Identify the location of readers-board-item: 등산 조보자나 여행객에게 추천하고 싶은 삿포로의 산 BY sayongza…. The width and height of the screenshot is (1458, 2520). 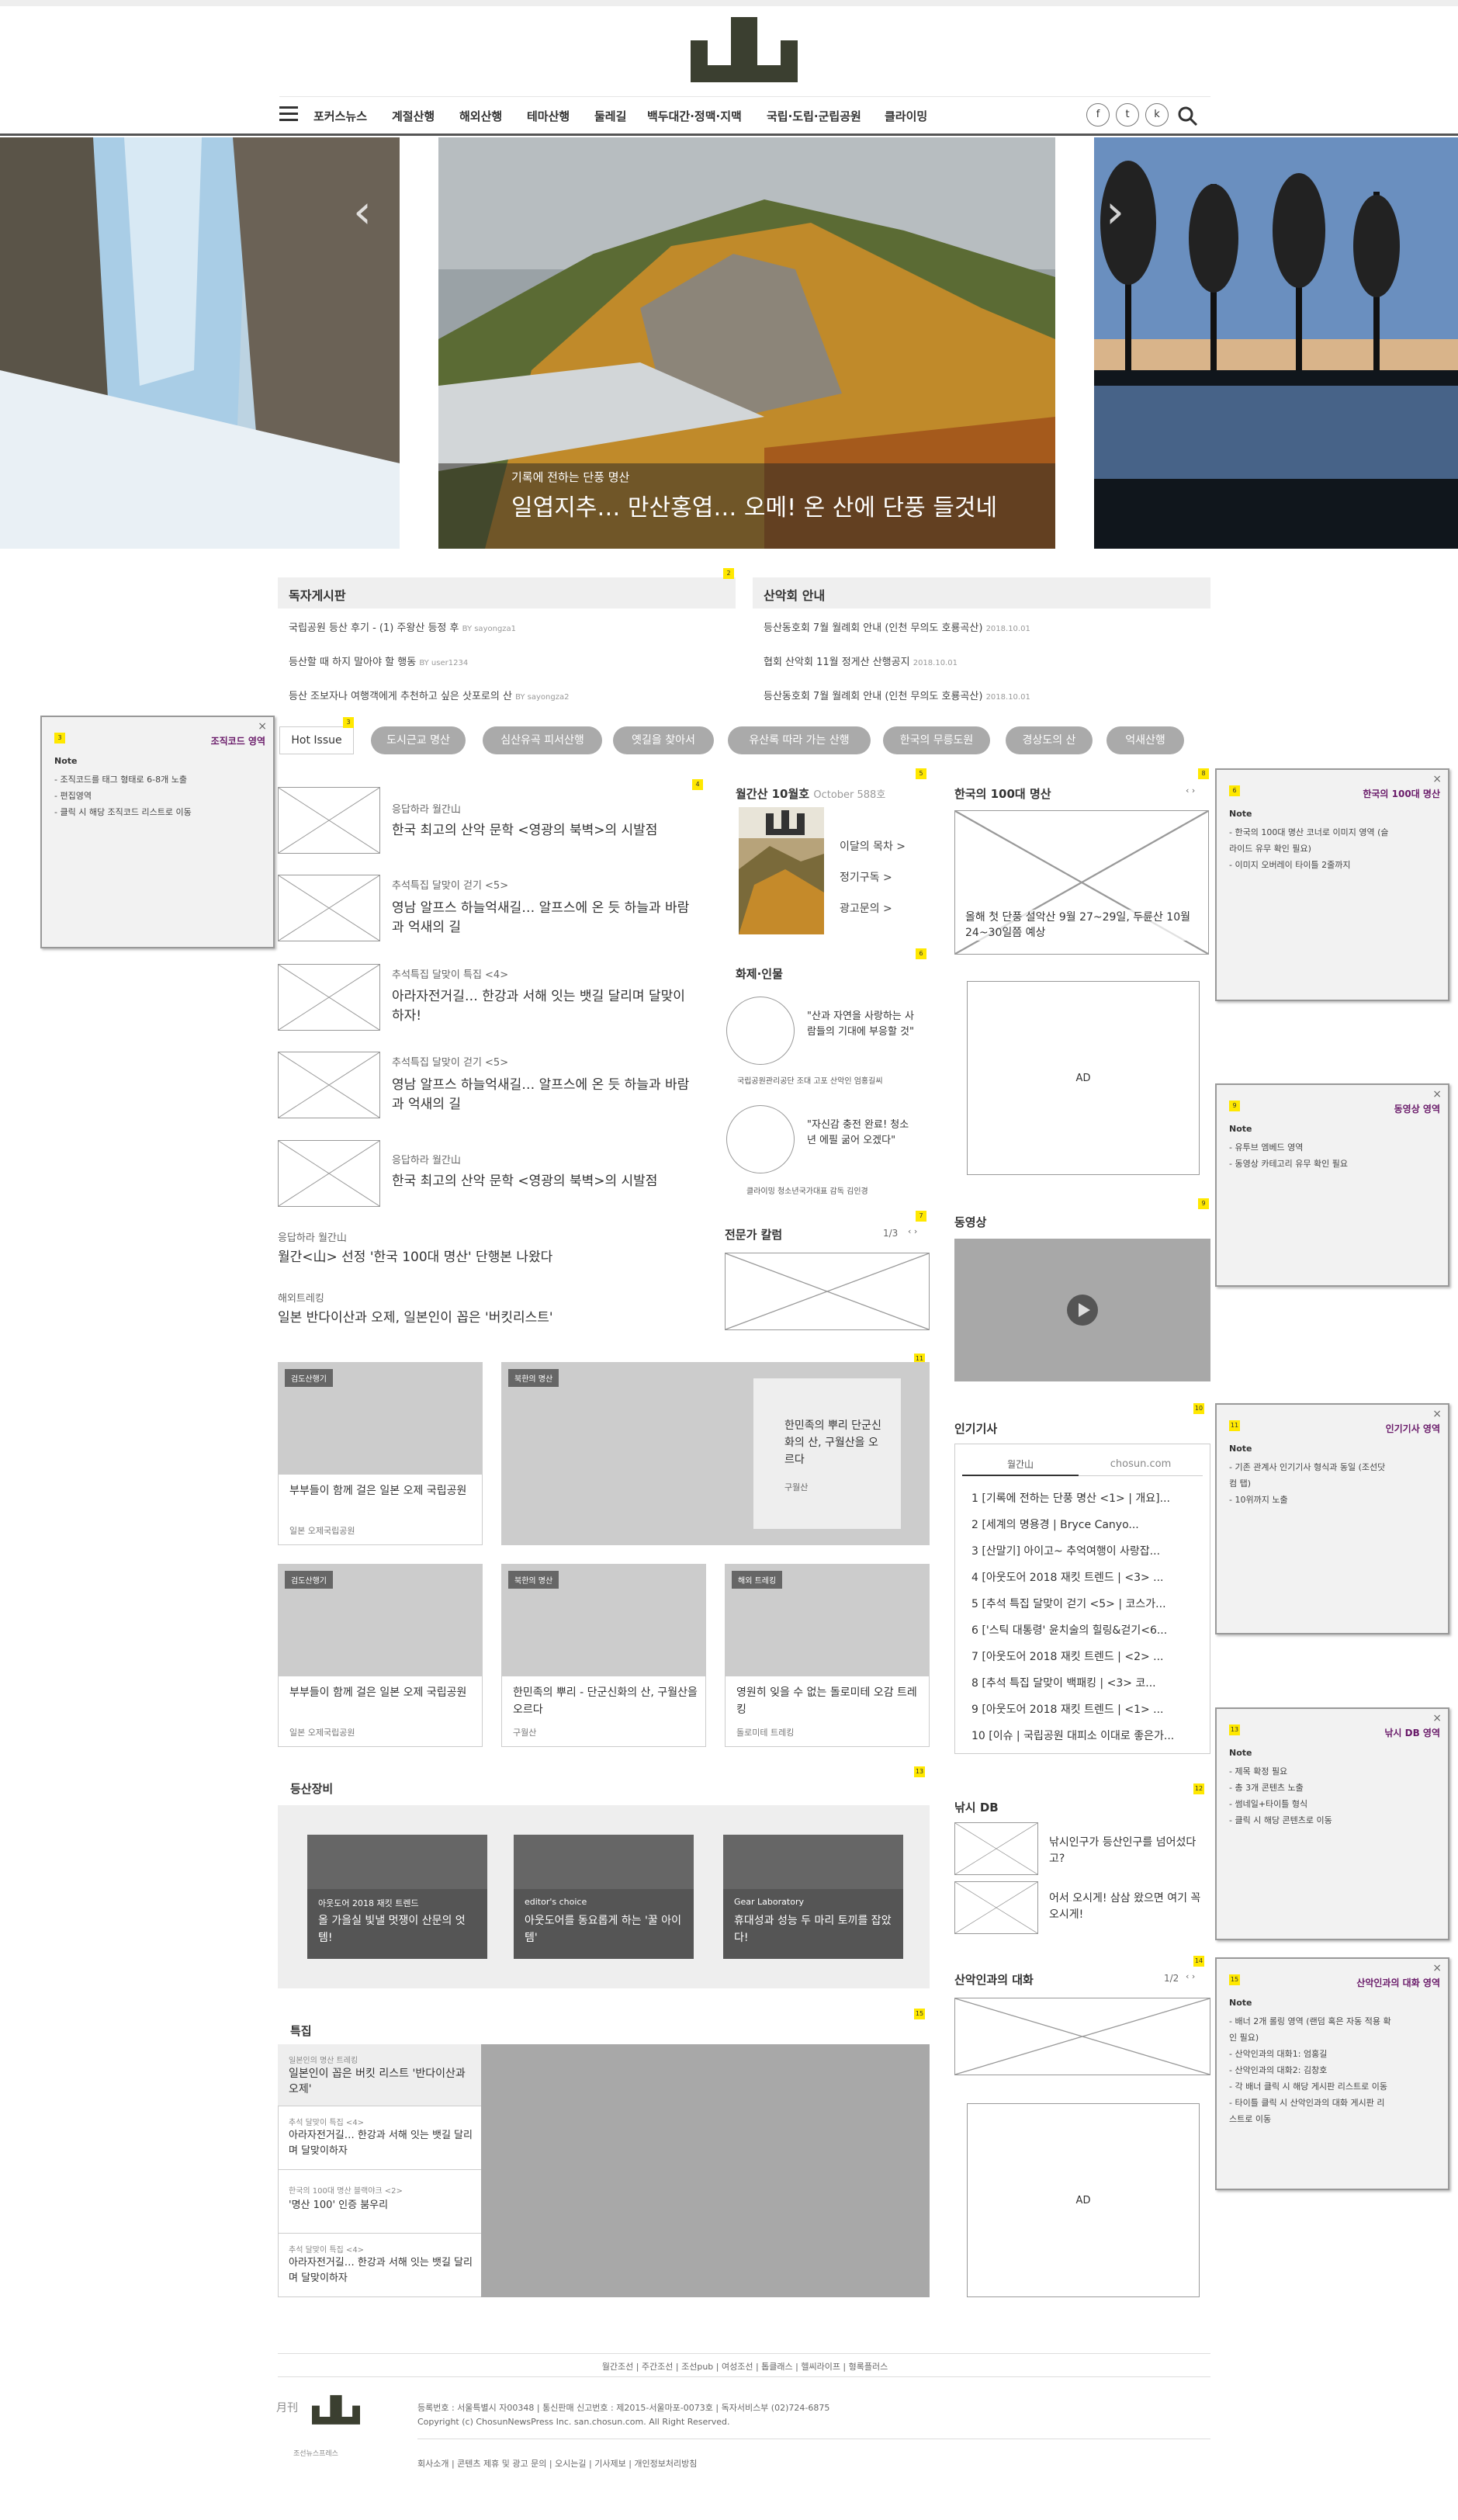
(429, 695).